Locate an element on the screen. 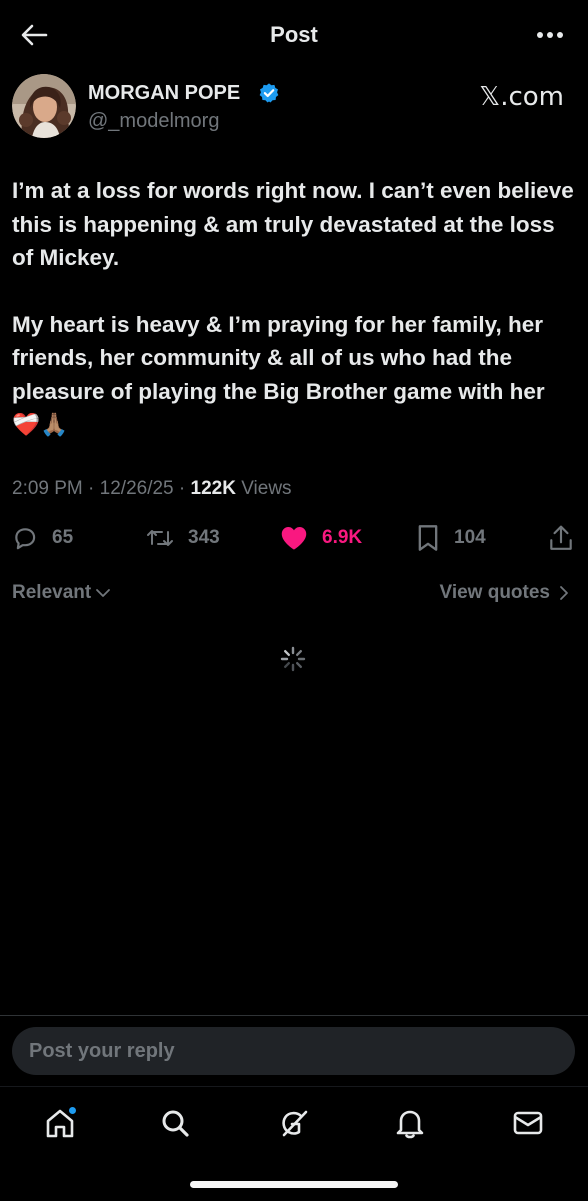  view-quotes-label: View quotes is located at coordinates (494, 592).